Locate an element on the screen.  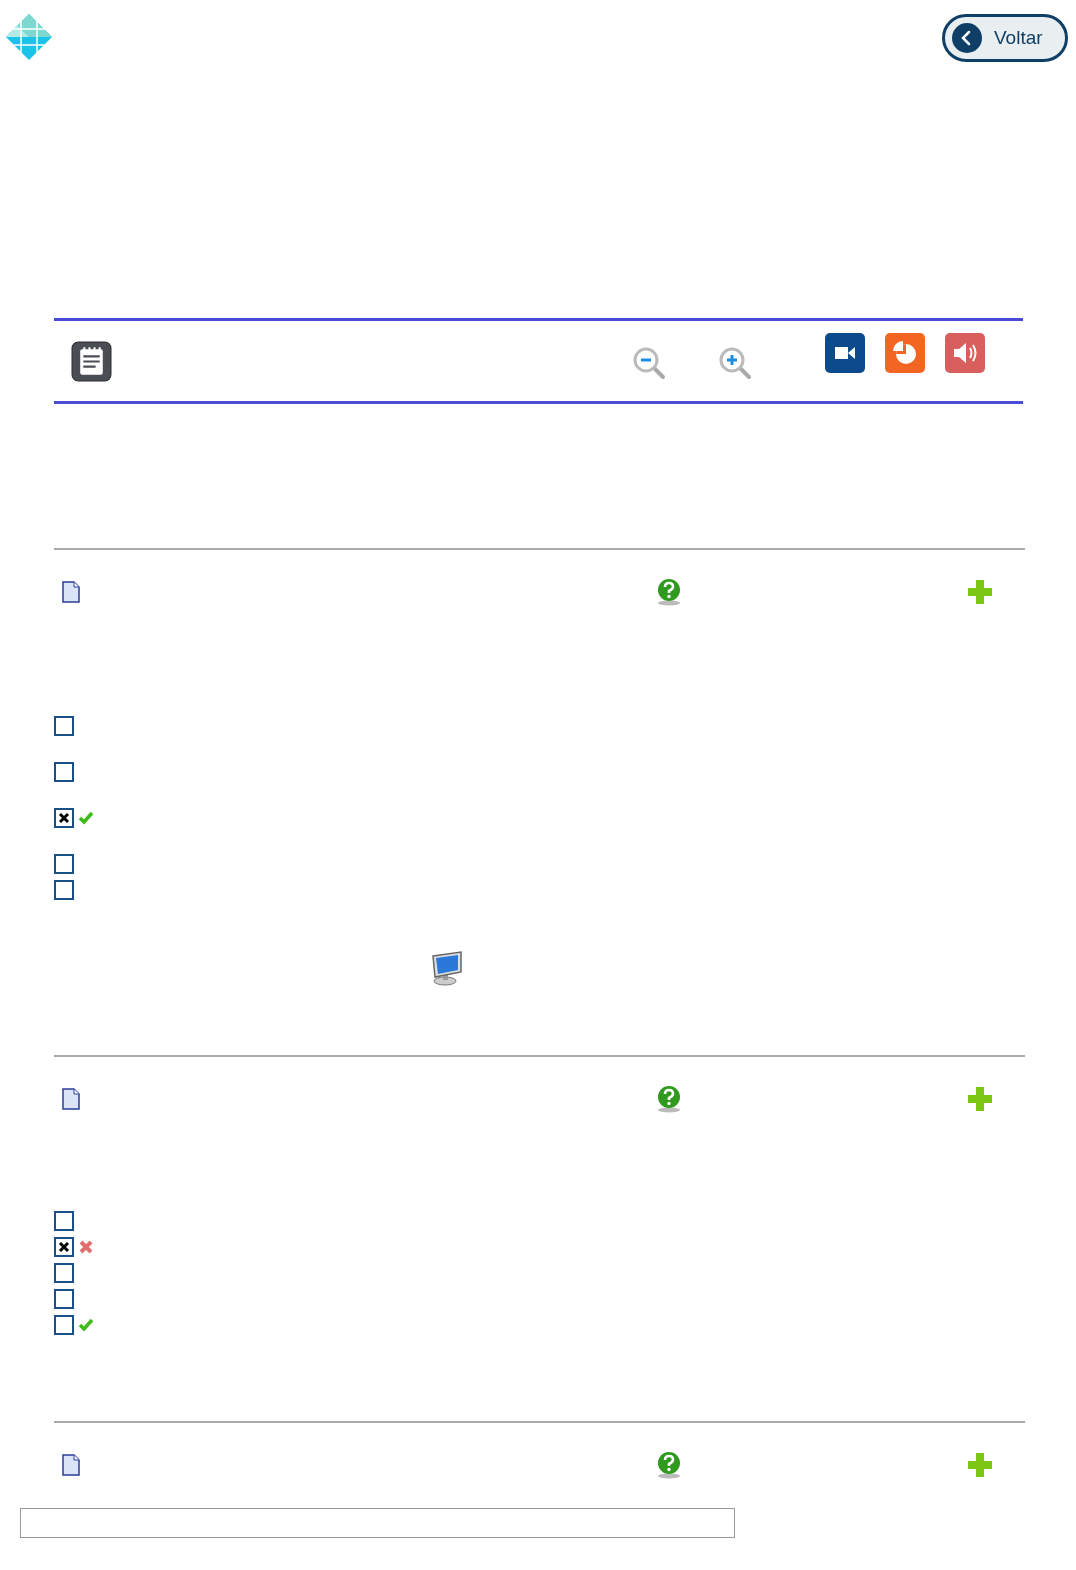
back-button: Voltar is located at coordinates (1005, 38).